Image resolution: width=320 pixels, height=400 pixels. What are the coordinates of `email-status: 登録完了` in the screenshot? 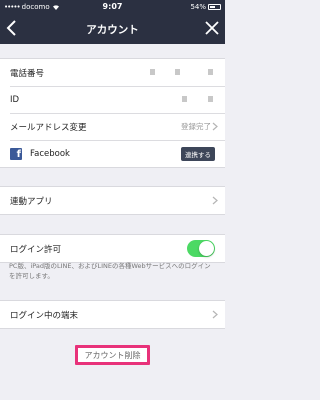 It's located at (196, 126).